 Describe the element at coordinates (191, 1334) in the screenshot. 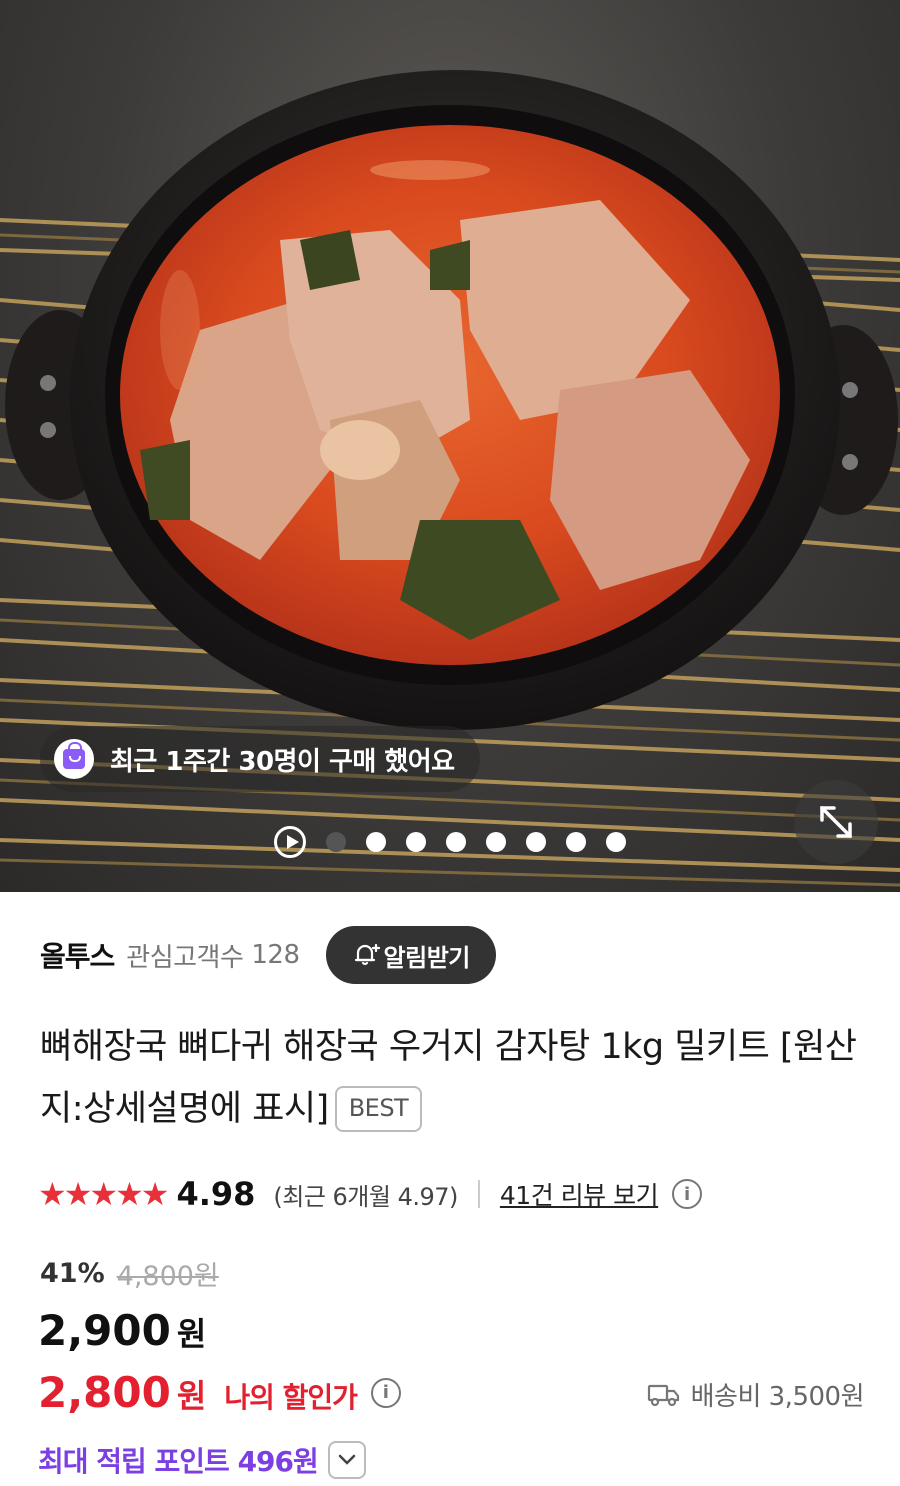

I see `sale-price-unit: 원` at that location.